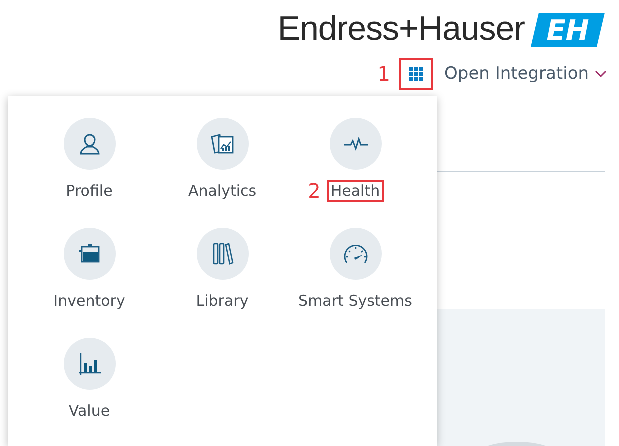  Describe the element at coordinates (89, 411) in the screenshot. I see `app-link: Value` at that location.